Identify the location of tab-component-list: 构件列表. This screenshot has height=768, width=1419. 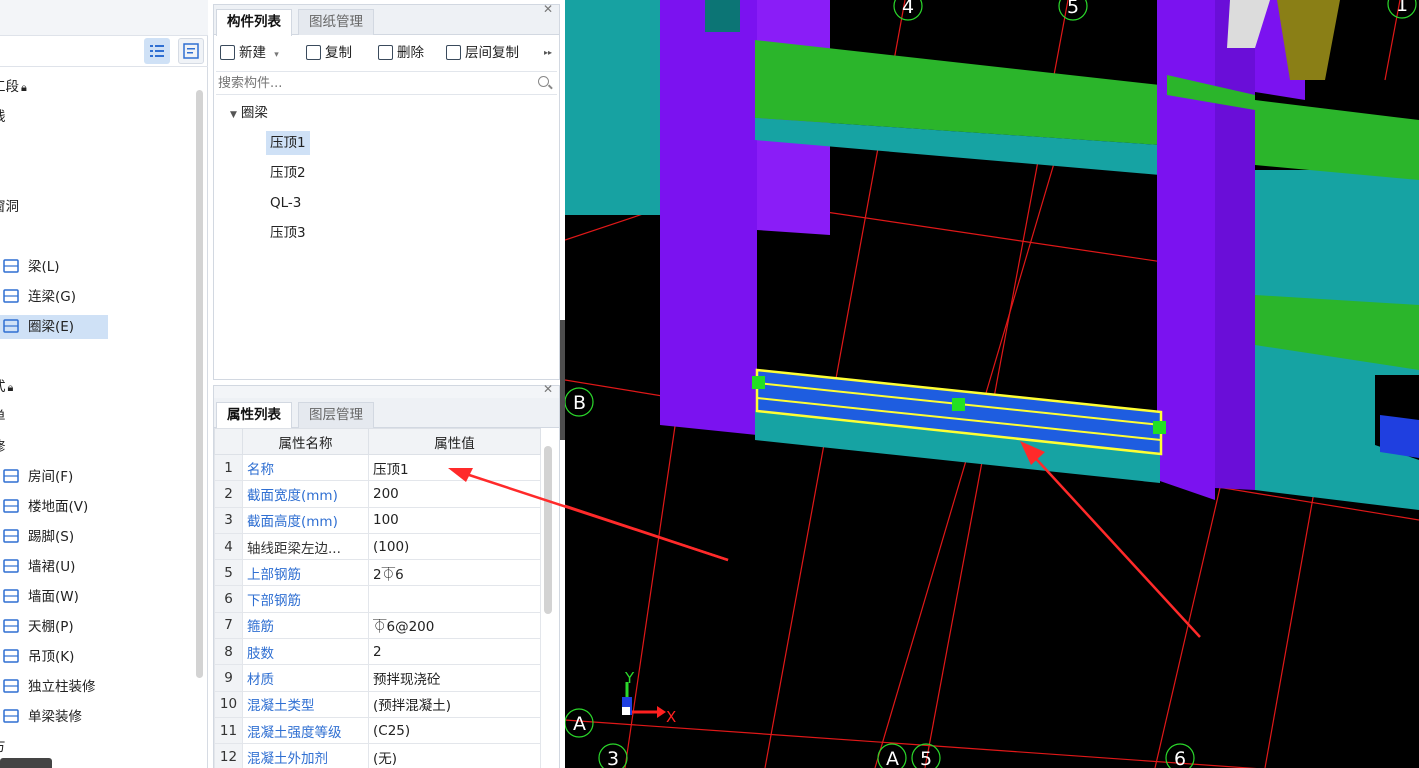
(254, 22).